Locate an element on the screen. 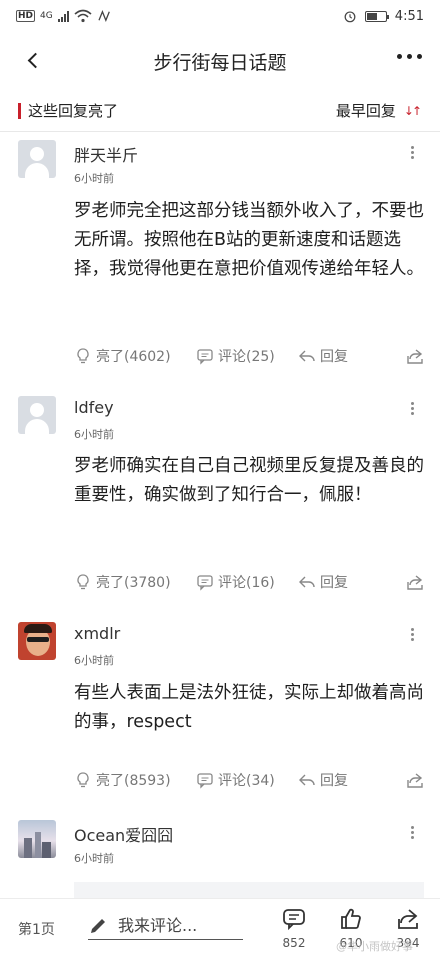 This screenshot has width=440, height=953. nav-bar: 步行街每日话题 is located at coordinates (220, 61).